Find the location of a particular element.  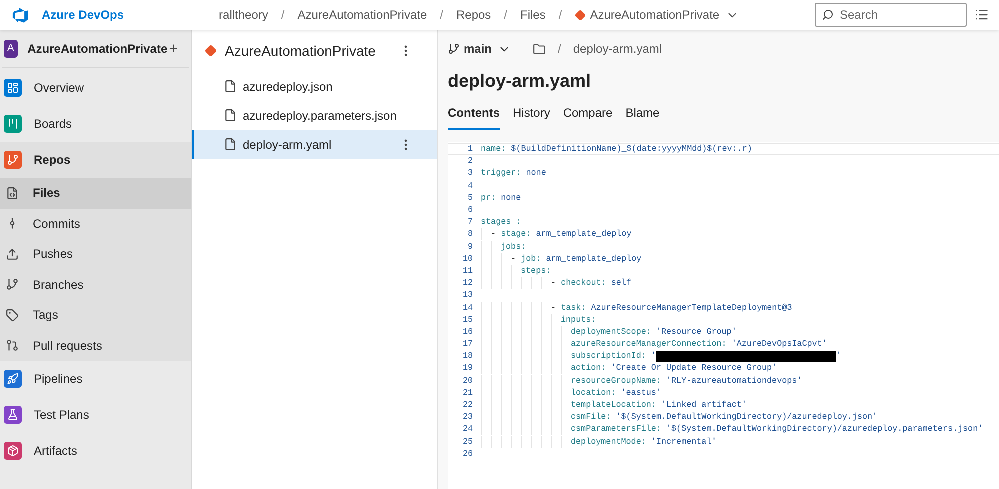

line-number: 23 is located at coordinates (467, 417).